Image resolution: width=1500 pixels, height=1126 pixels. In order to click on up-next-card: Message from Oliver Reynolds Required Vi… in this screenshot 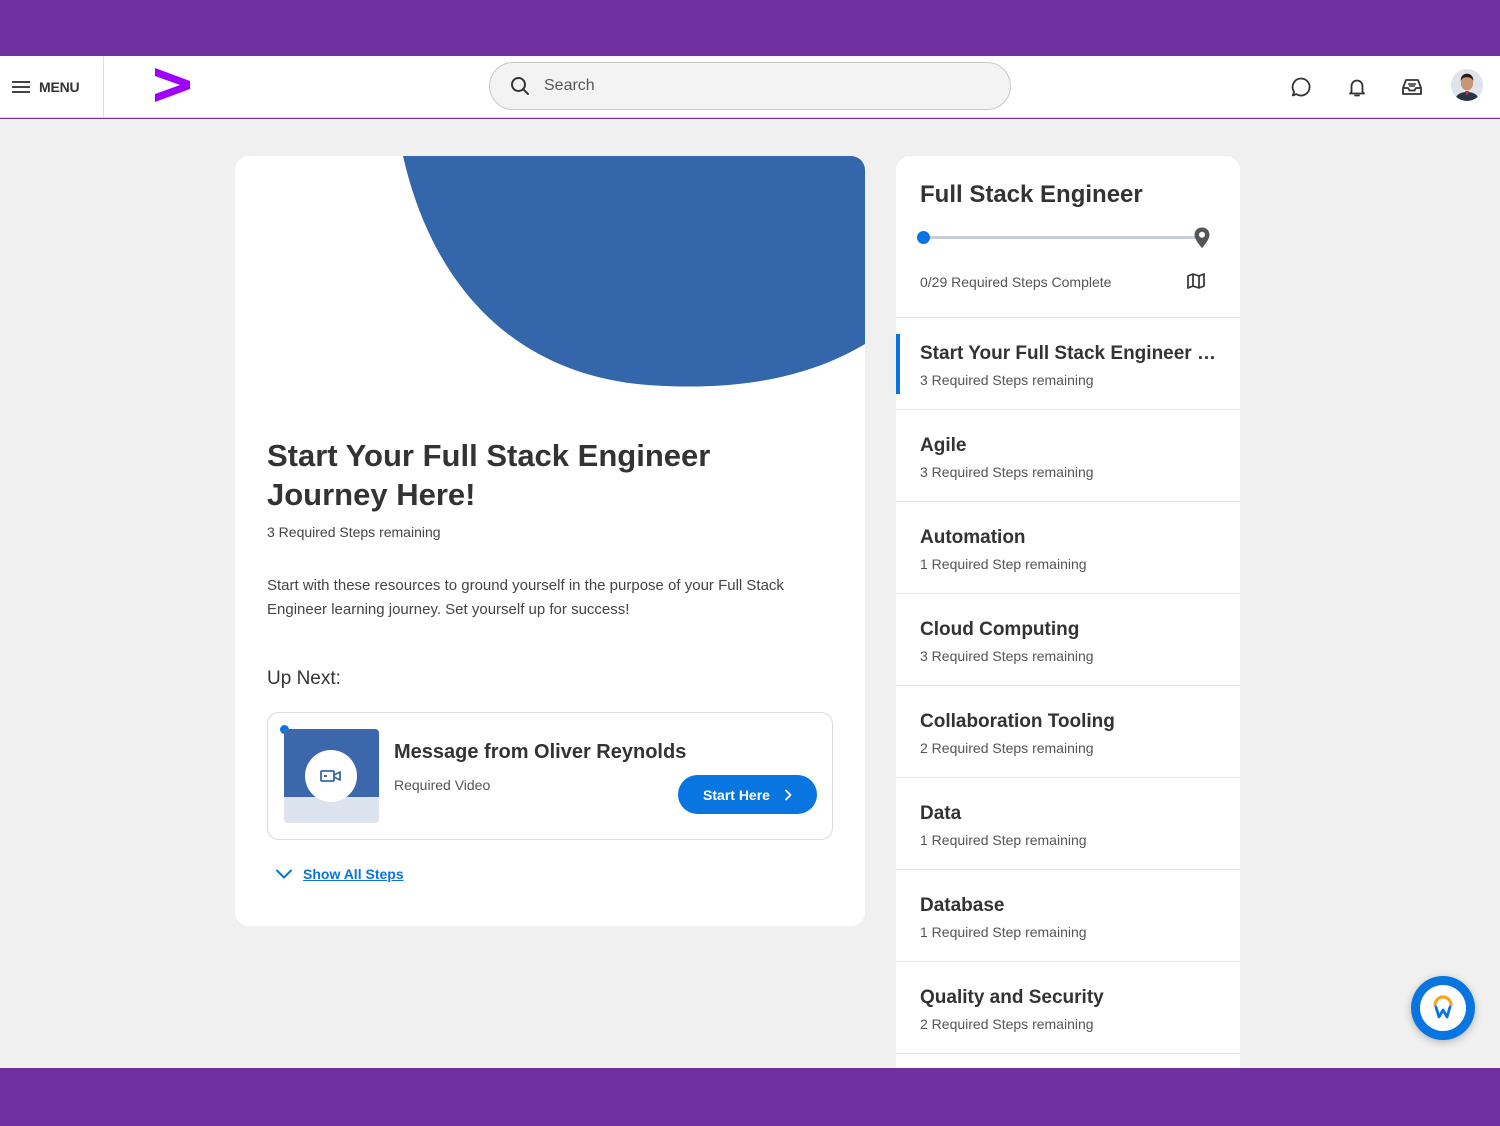, I will do `click(550, 776)`.